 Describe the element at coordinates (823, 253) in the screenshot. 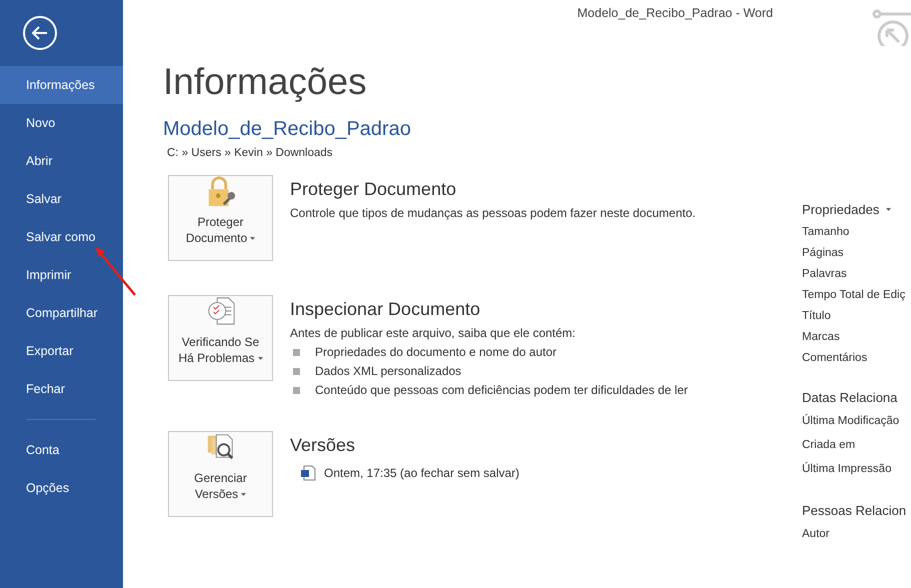

I see `property-label: Páginas` at that location.